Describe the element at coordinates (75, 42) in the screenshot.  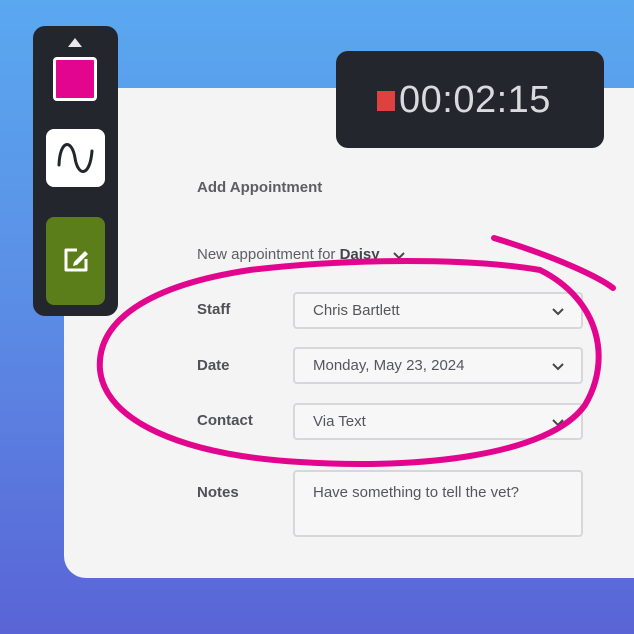
I see `collapse-arrow-icon` at that location.